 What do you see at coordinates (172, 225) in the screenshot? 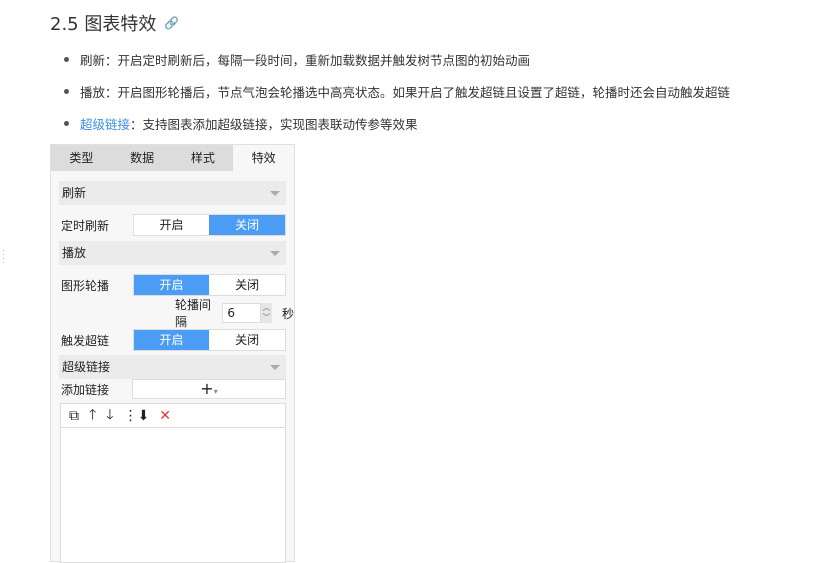
I see `refresh-on-button: 开启` at bounding box center [172, 225].